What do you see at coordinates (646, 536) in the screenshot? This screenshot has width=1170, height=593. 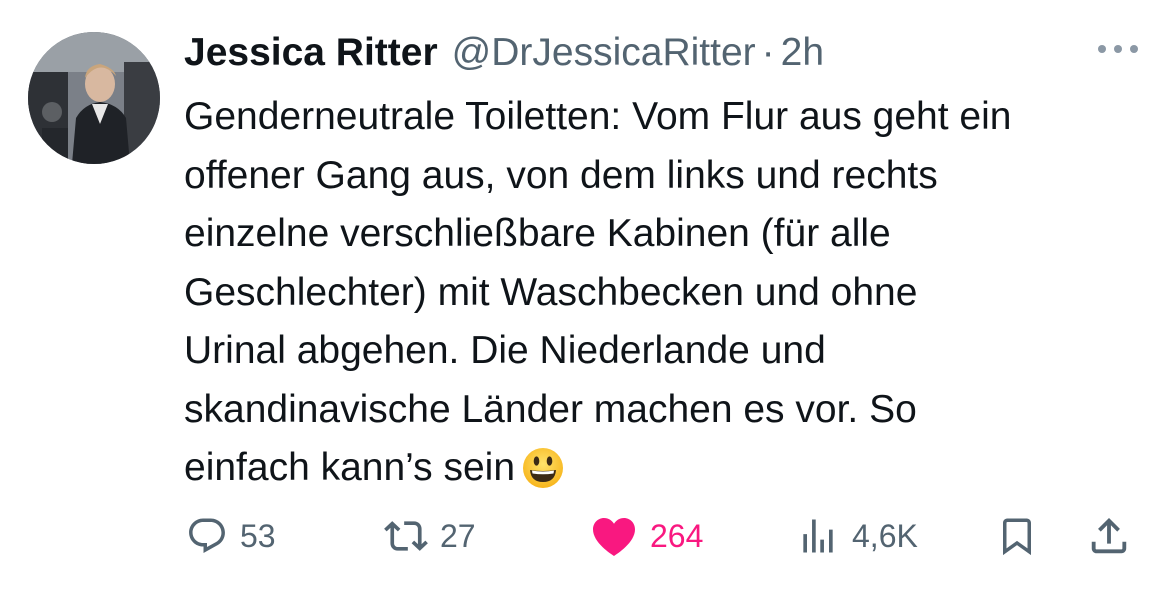 I see `like-button: 264` at bounding box center [646, 536].